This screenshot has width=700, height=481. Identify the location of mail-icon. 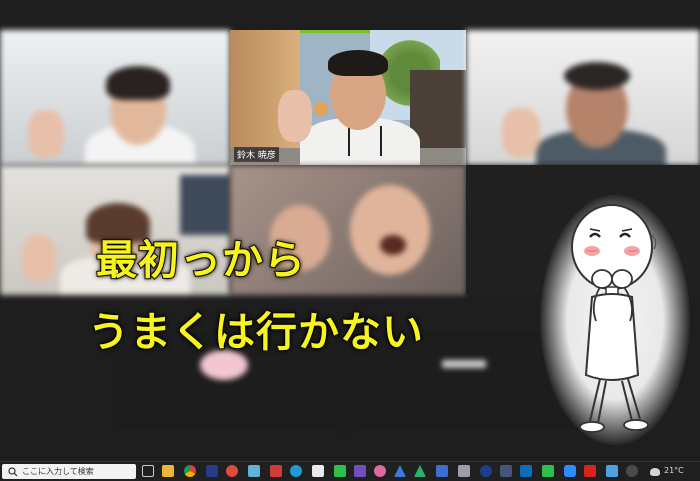
(612, 471).